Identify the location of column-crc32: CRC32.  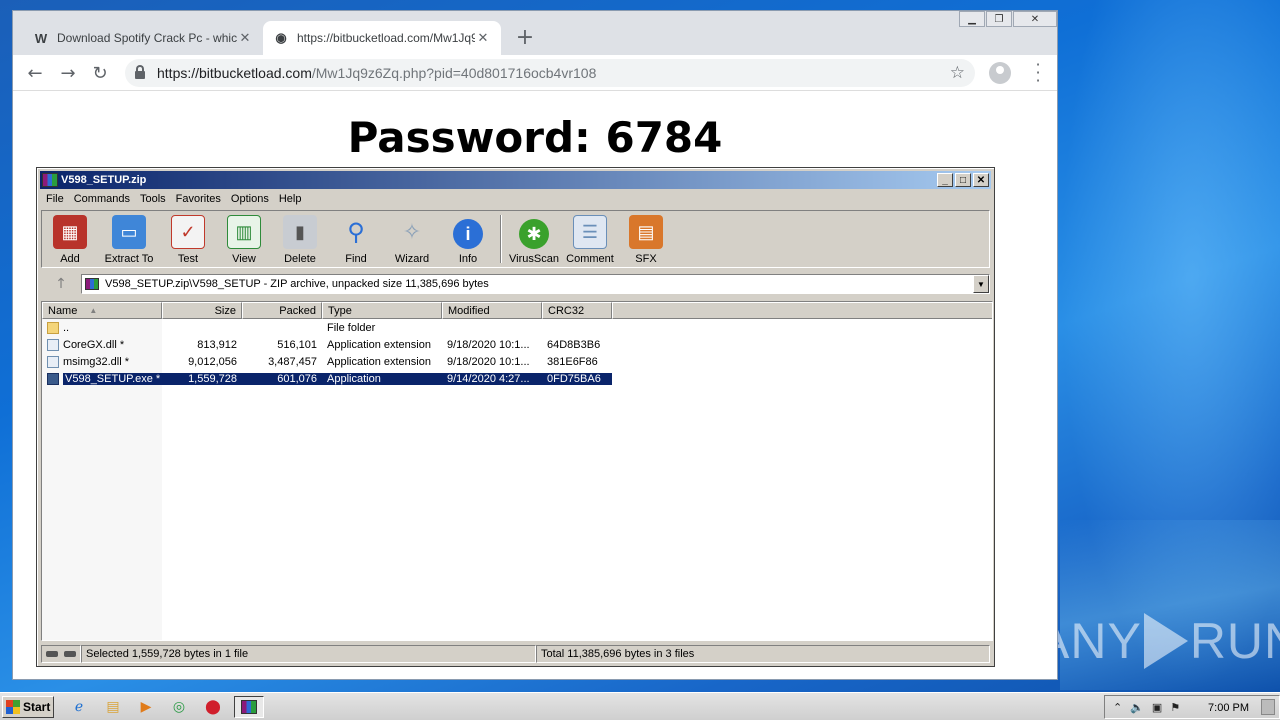
(577, 310).